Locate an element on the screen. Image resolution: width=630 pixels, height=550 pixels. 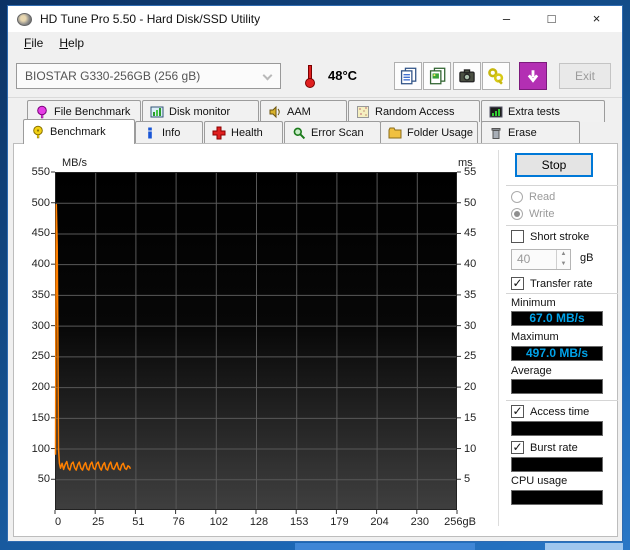
tab-disk-monitor: Disk monitor is located at coordinates (200, 111).